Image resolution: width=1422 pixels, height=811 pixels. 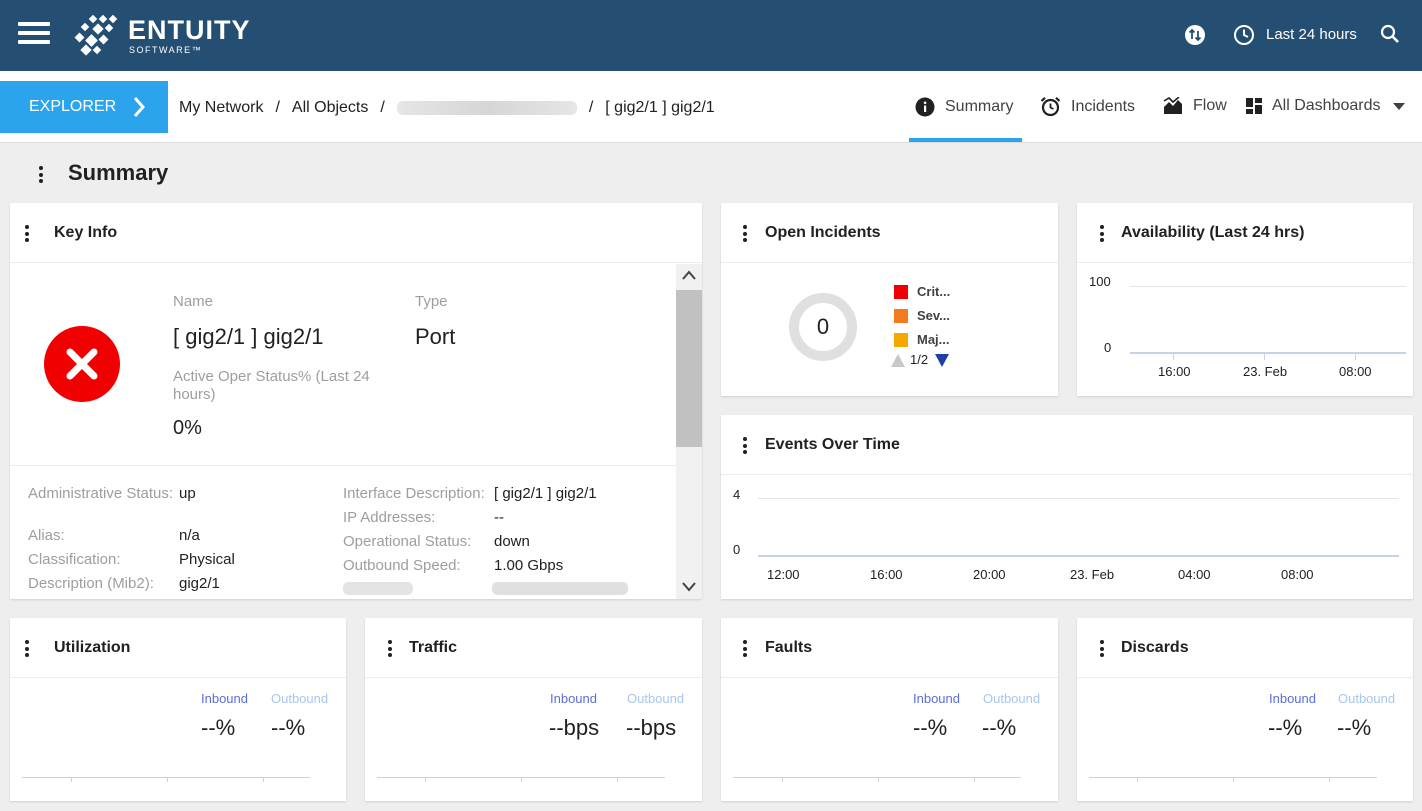 I want to click on redacted-value, so click(x=560, y=588).